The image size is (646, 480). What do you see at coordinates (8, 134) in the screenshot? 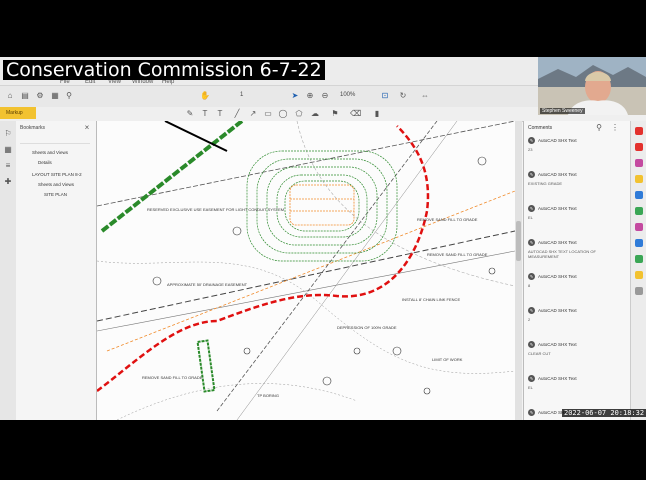
I see `bookmark-icon: ⚐` at bounding box center [8, 134].